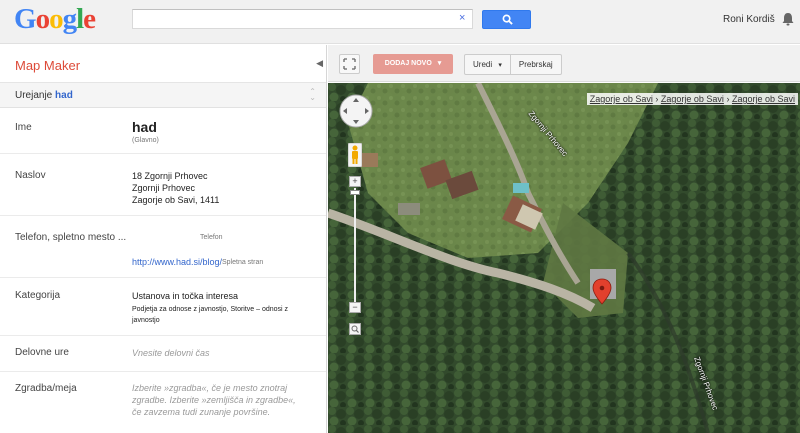 This screenshot has width=800, height=433. I want to click on search-icon, so click(507, 19).